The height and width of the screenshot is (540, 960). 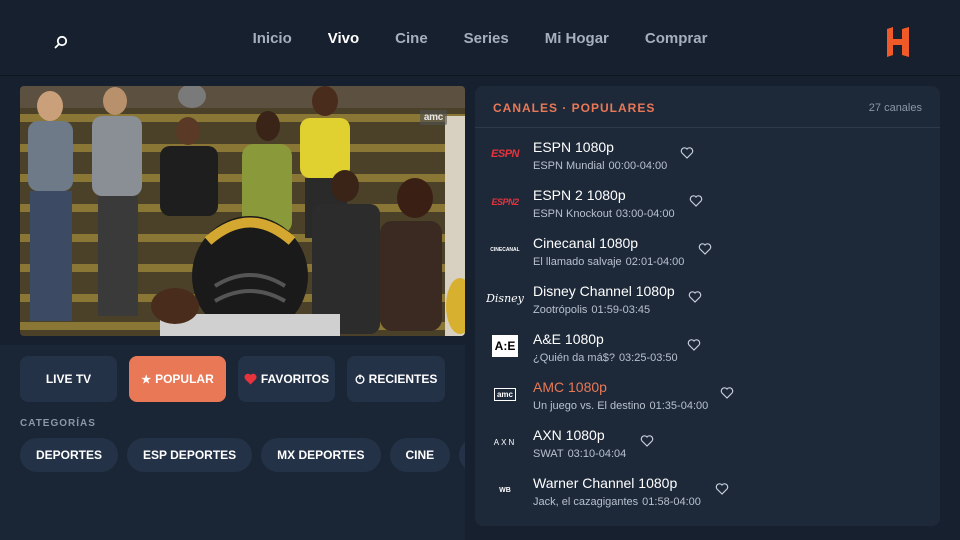 What do you see at coordinates (570, 387) in the screenshot?
I see `channel-name: AMC 1080p` at bounding box center [570, 387].